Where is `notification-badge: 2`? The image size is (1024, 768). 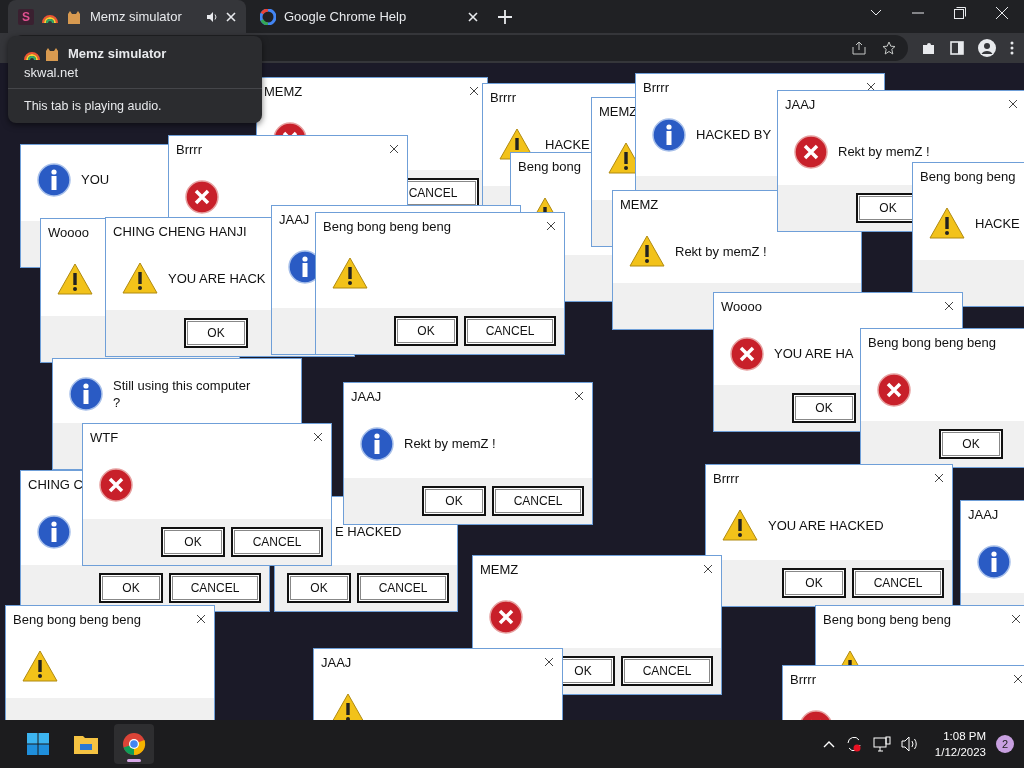
notification-badge: 2 is located at coordinates (1005, 744).